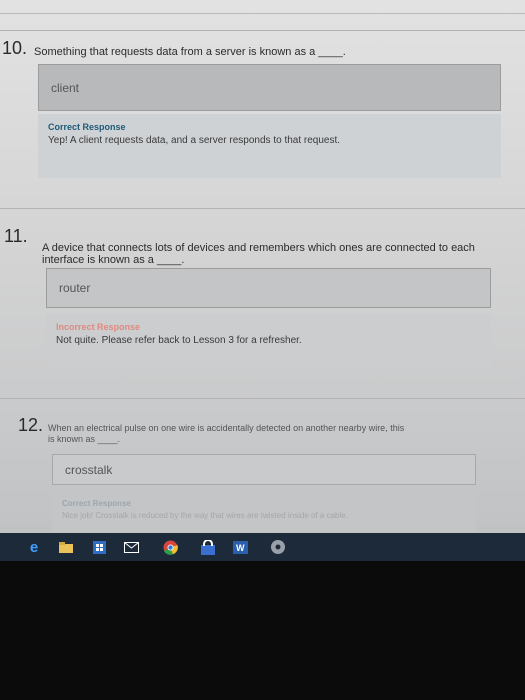 Image resolution: width=525 pixels, height=700 pixels. I want to click on question-number: 10., so click(15, 48).